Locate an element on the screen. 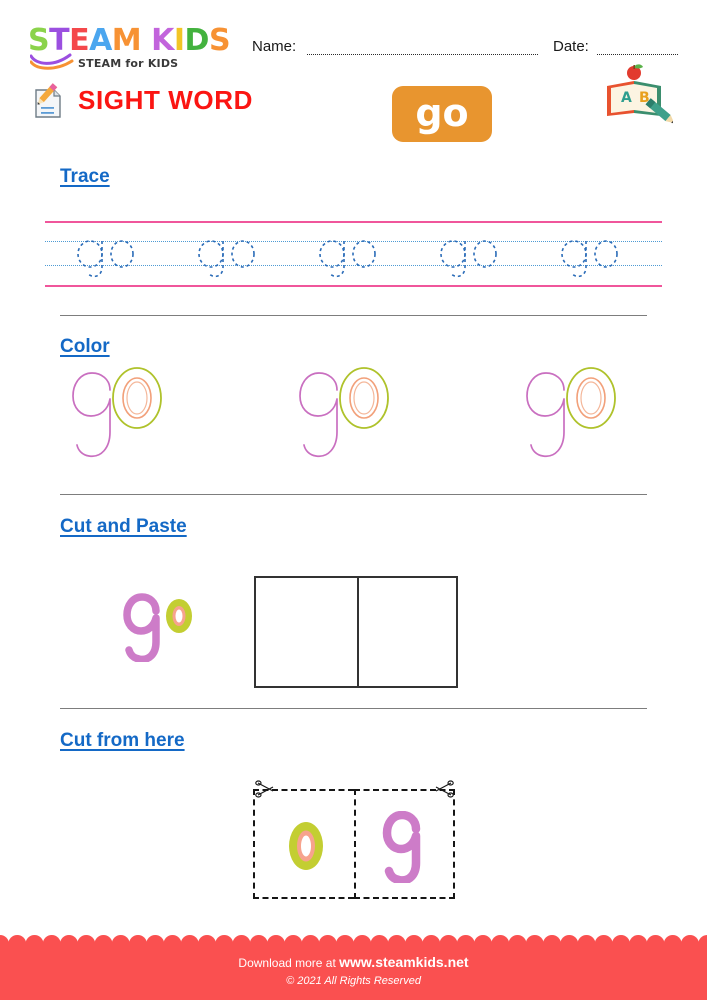 Image resolution: width=707 pixels, height=1000 pixels. logo-swoosh-icon is located at coordinates (52, 61).